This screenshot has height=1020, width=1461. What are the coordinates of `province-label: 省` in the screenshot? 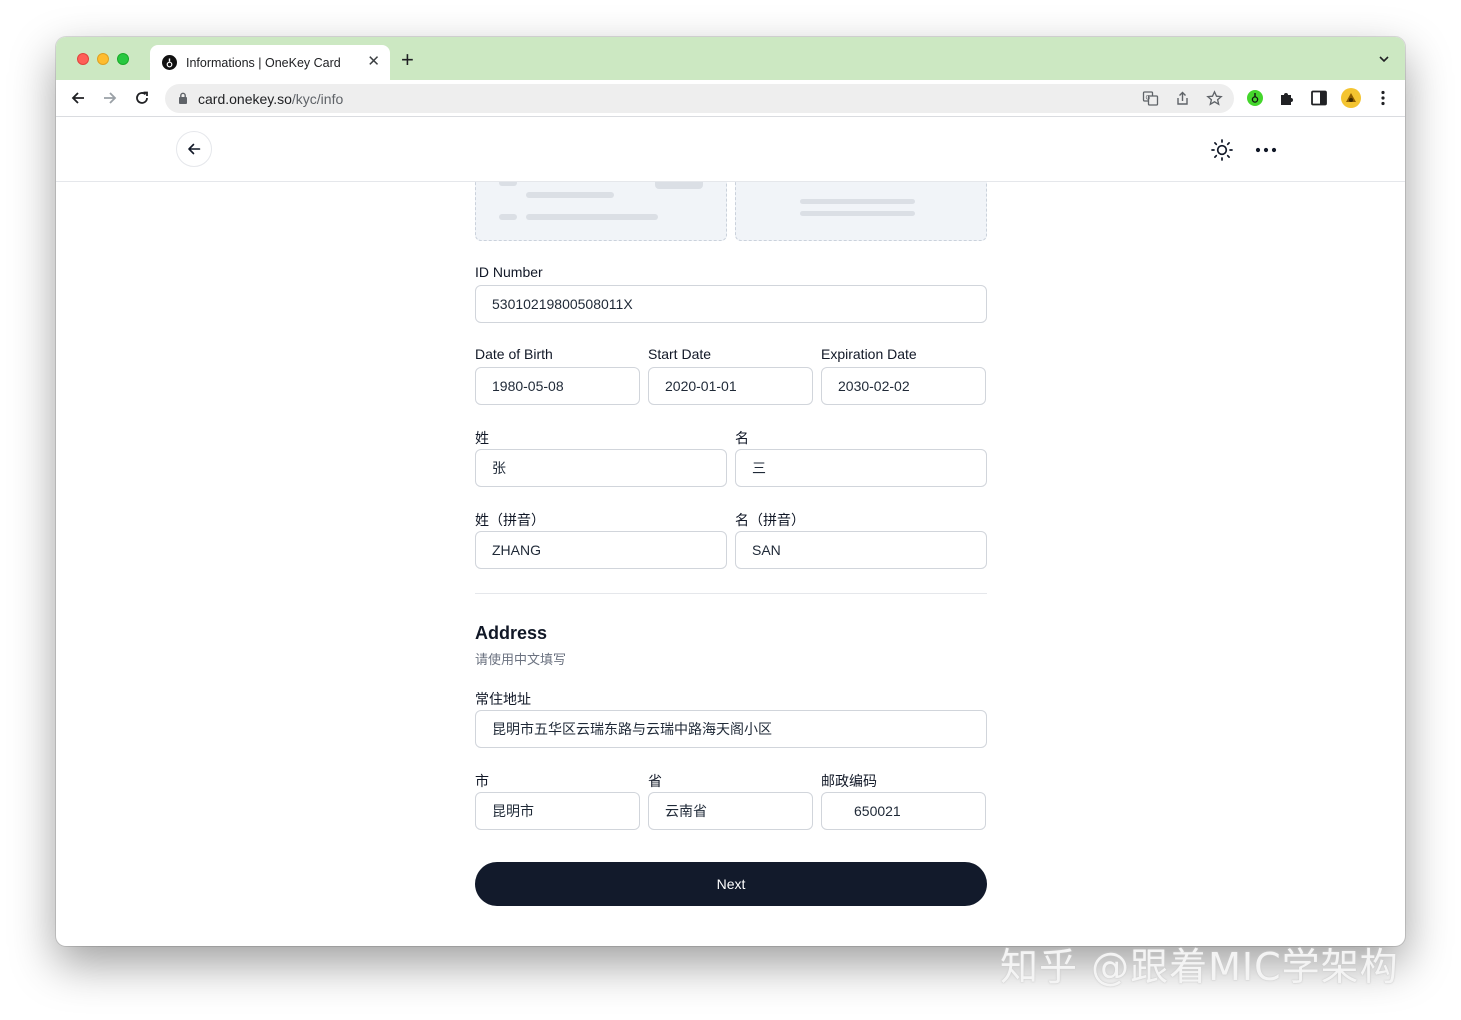 It's located at (655, 781).